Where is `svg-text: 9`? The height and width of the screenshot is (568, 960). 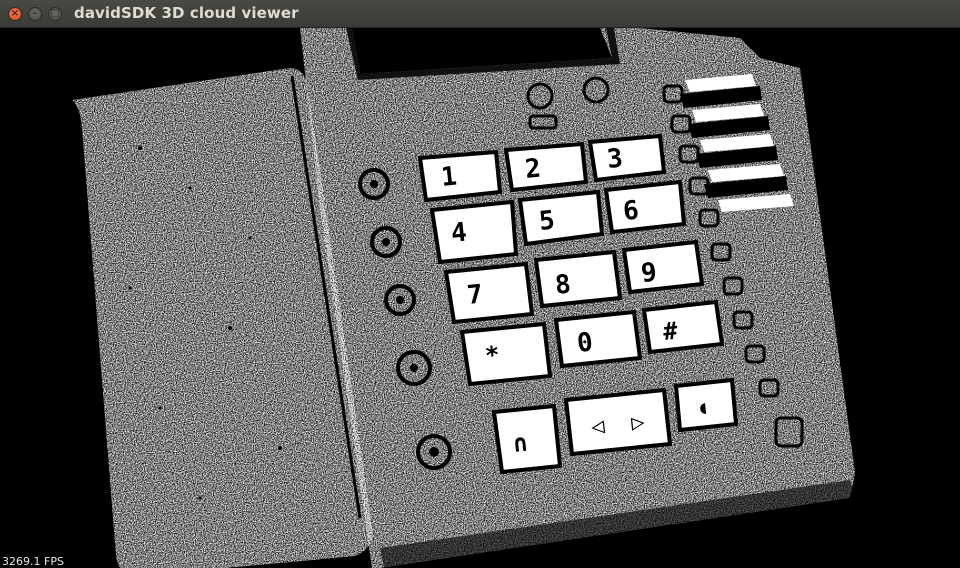 svg-text: 9 is located at coordinates (649, 272).